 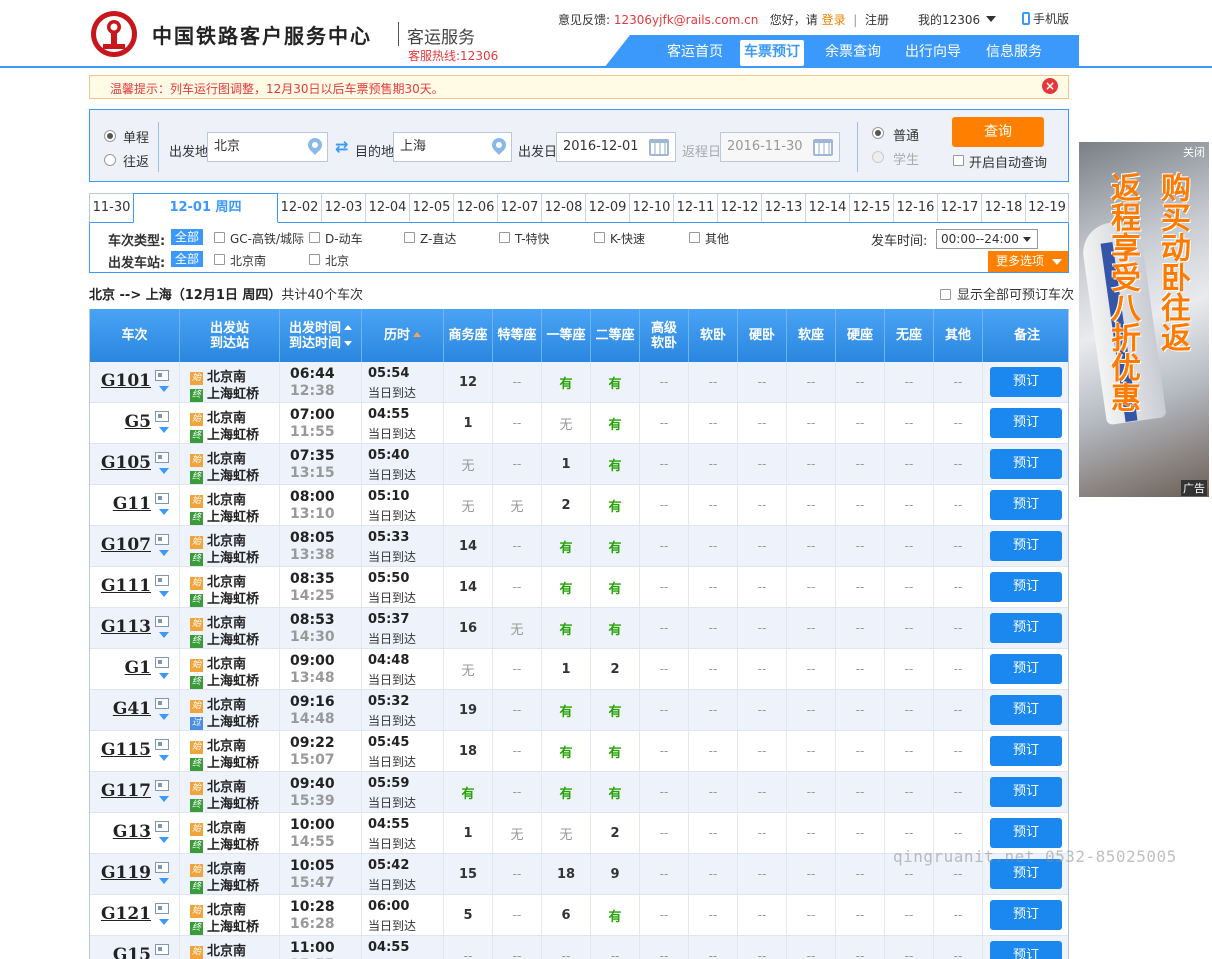 What do you see at coordinates (126, 463) in the screenshot?
I see `train-number-link: G105` at bounding box center [126, 463].